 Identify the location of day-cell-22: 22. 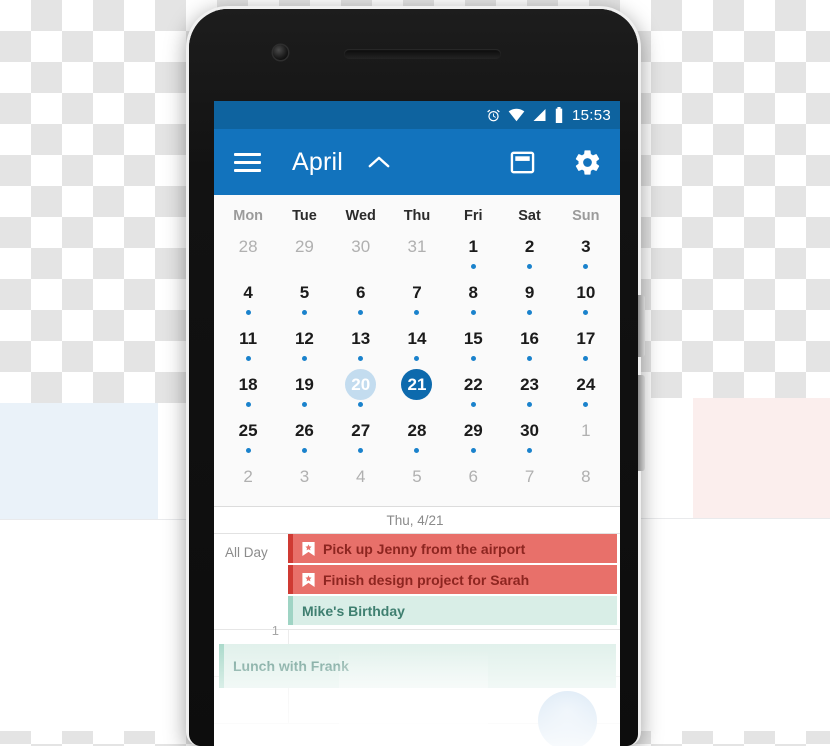
(473, 391).